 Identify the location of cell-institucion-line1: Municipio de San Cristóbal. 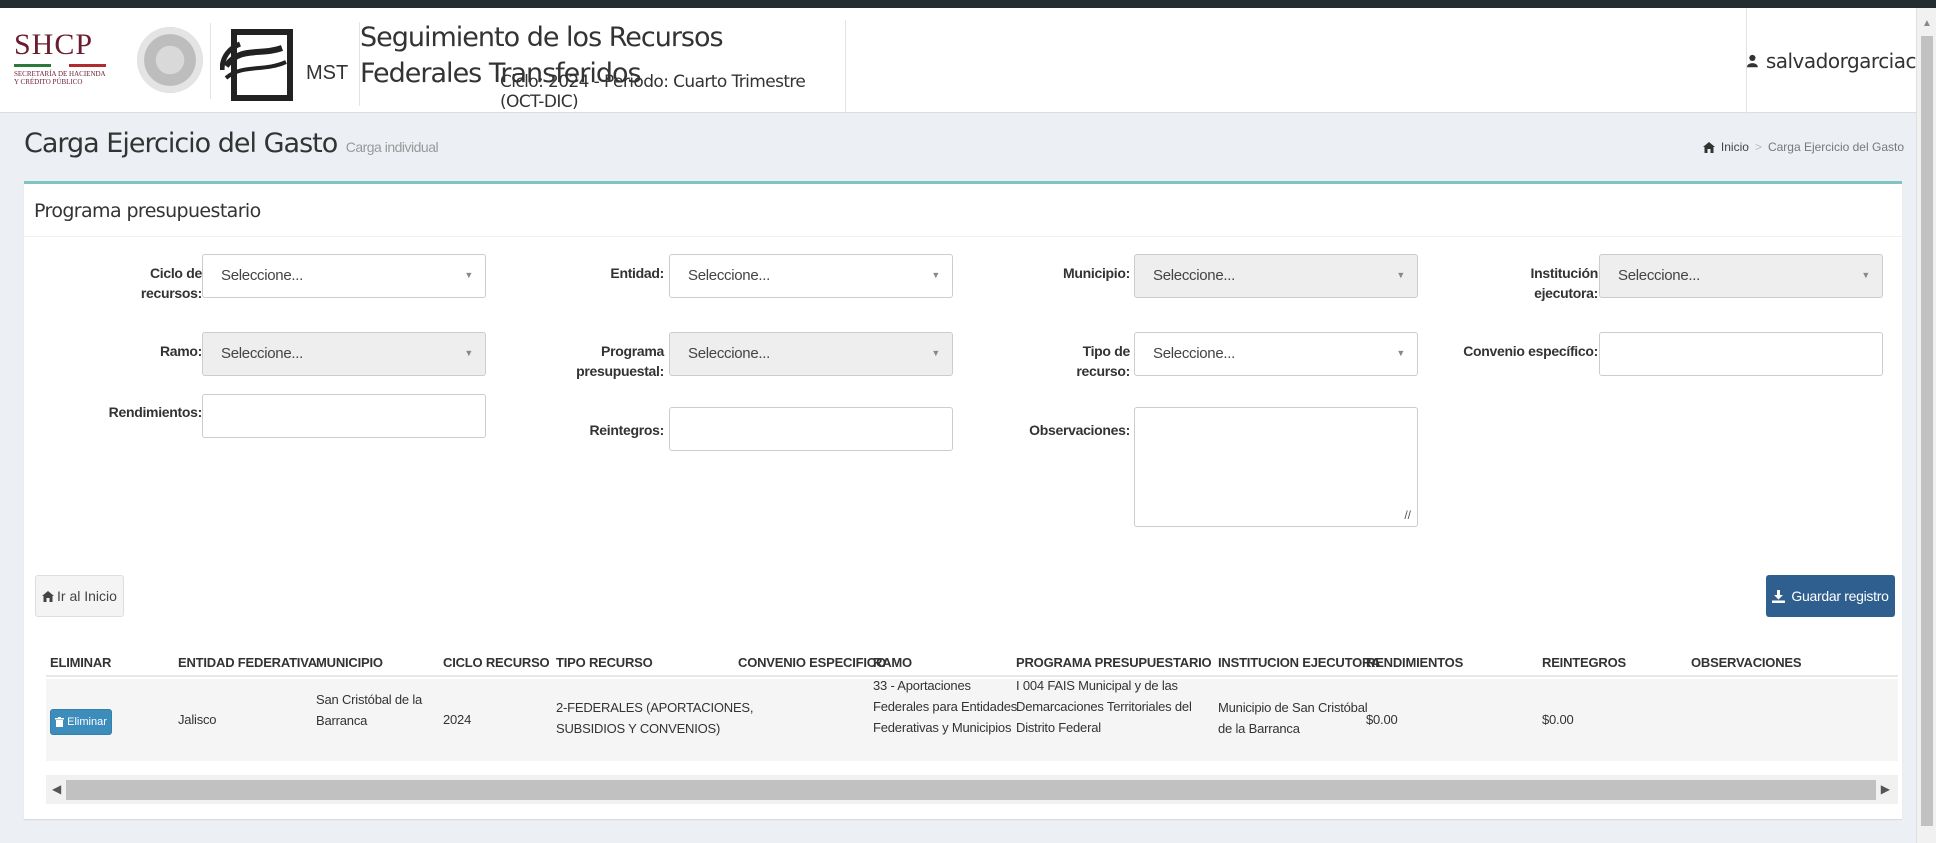
(1293, 707).